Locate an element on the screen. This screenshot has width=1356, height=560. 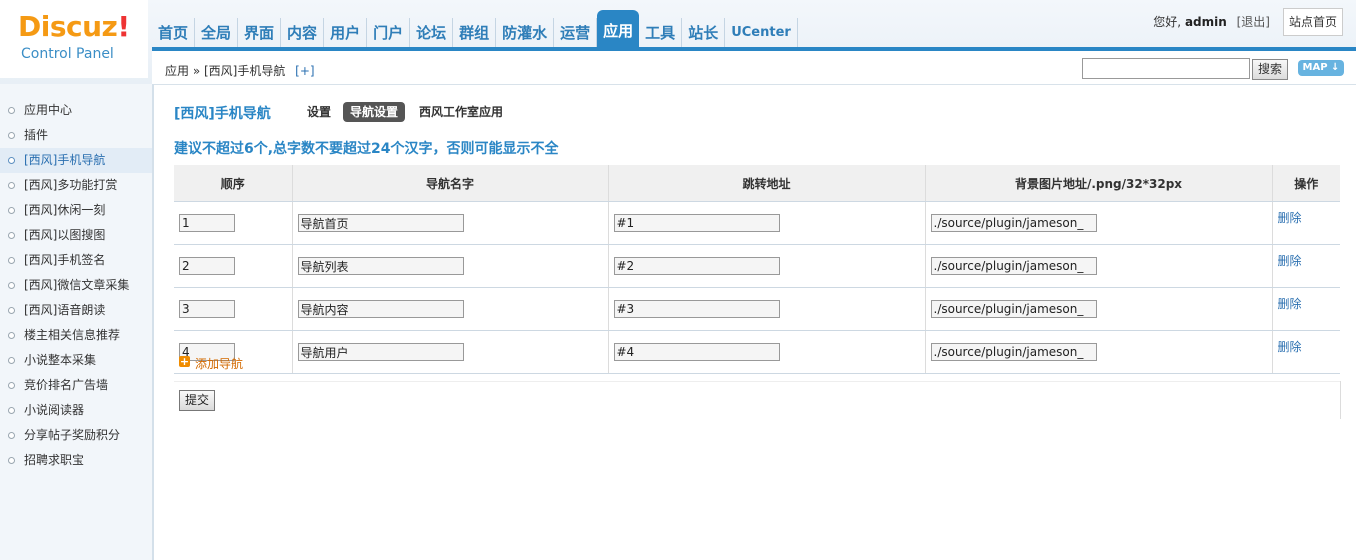
add-shortcut-link: [+] is located at coordinates (304, 71).